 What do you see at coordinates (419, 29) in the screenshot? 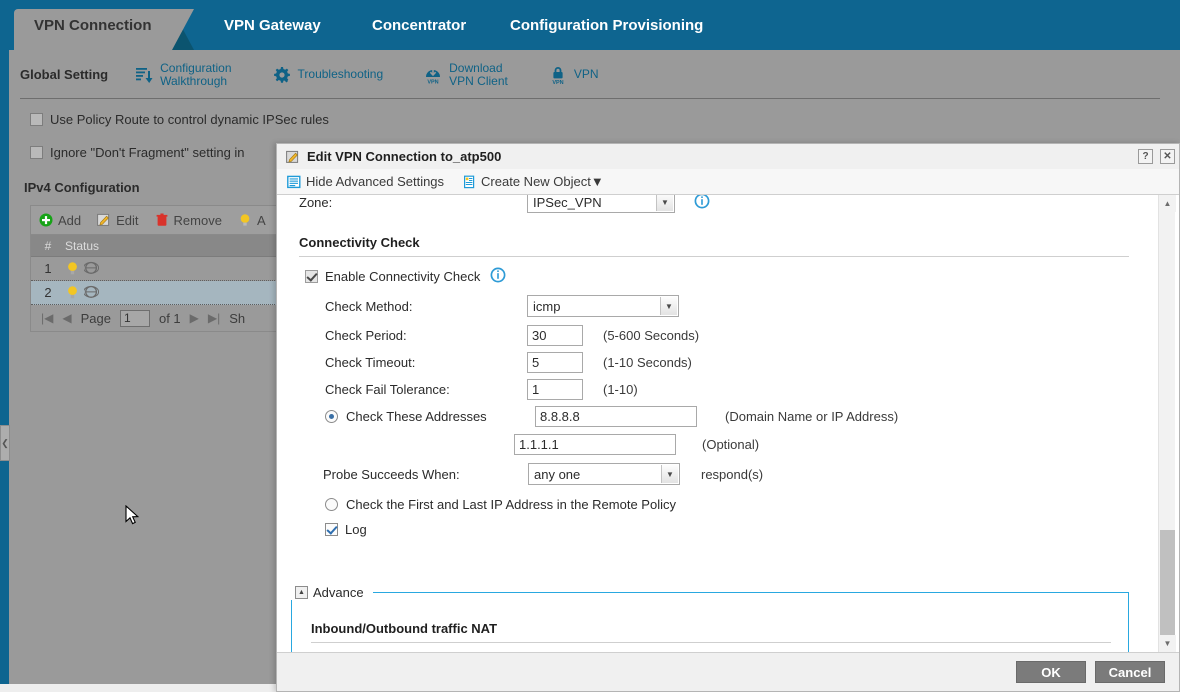
I see `tab-concentrator: Concentrator` at bounding box center [419, 29].